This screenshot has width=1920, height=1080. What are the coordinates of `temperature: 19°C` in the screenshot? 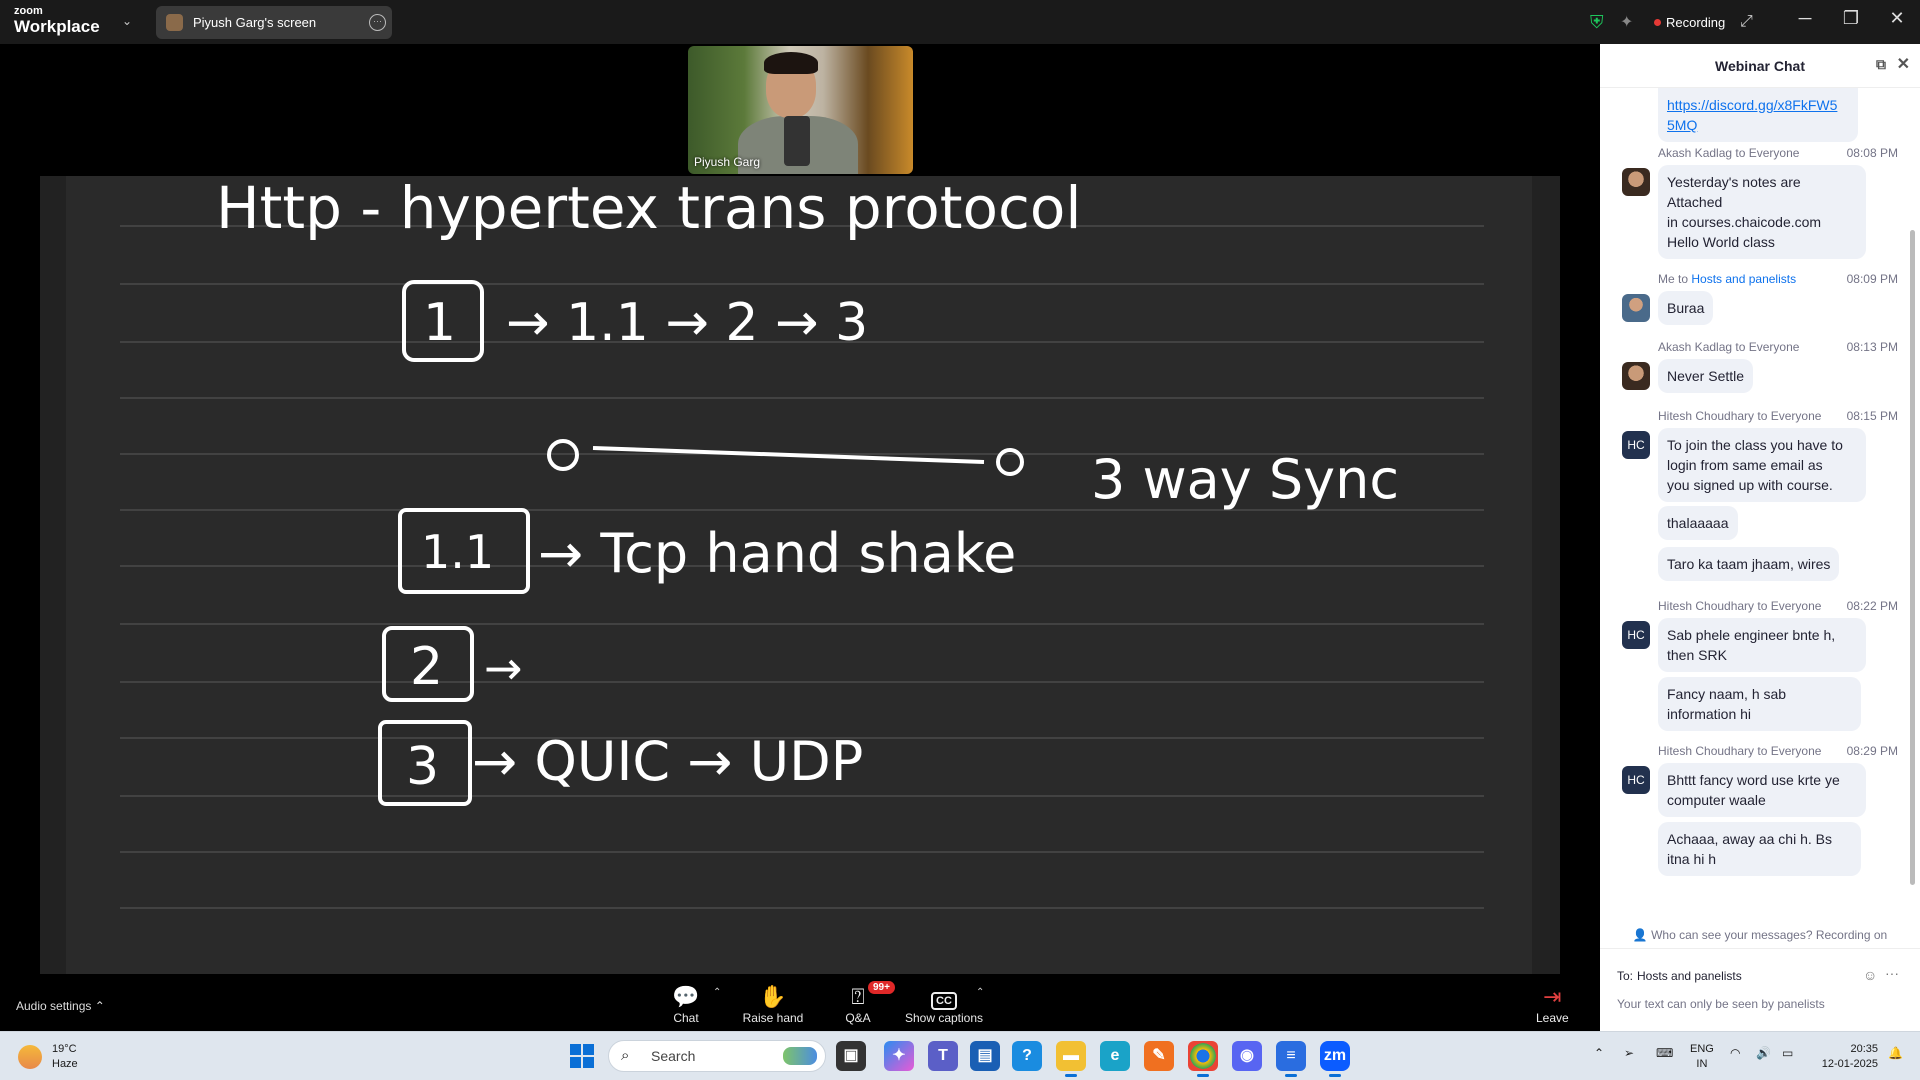 It's located at (64, 1049).